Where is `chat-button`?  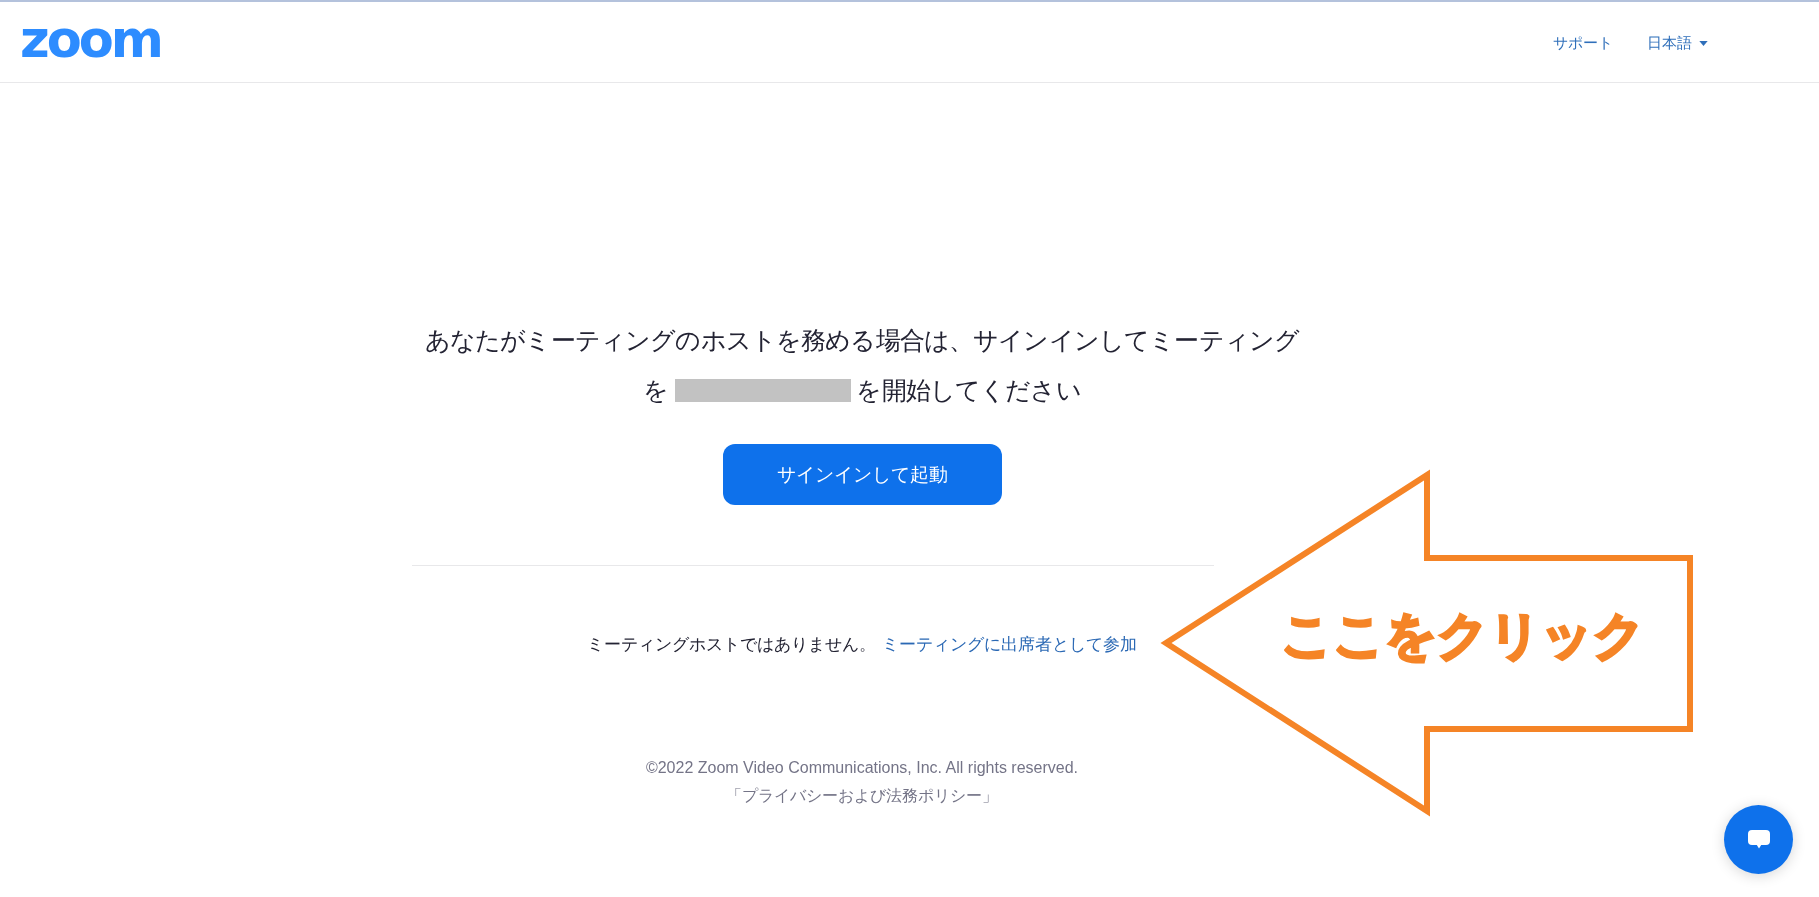 chat-button is located at coordinates (1758, 839).